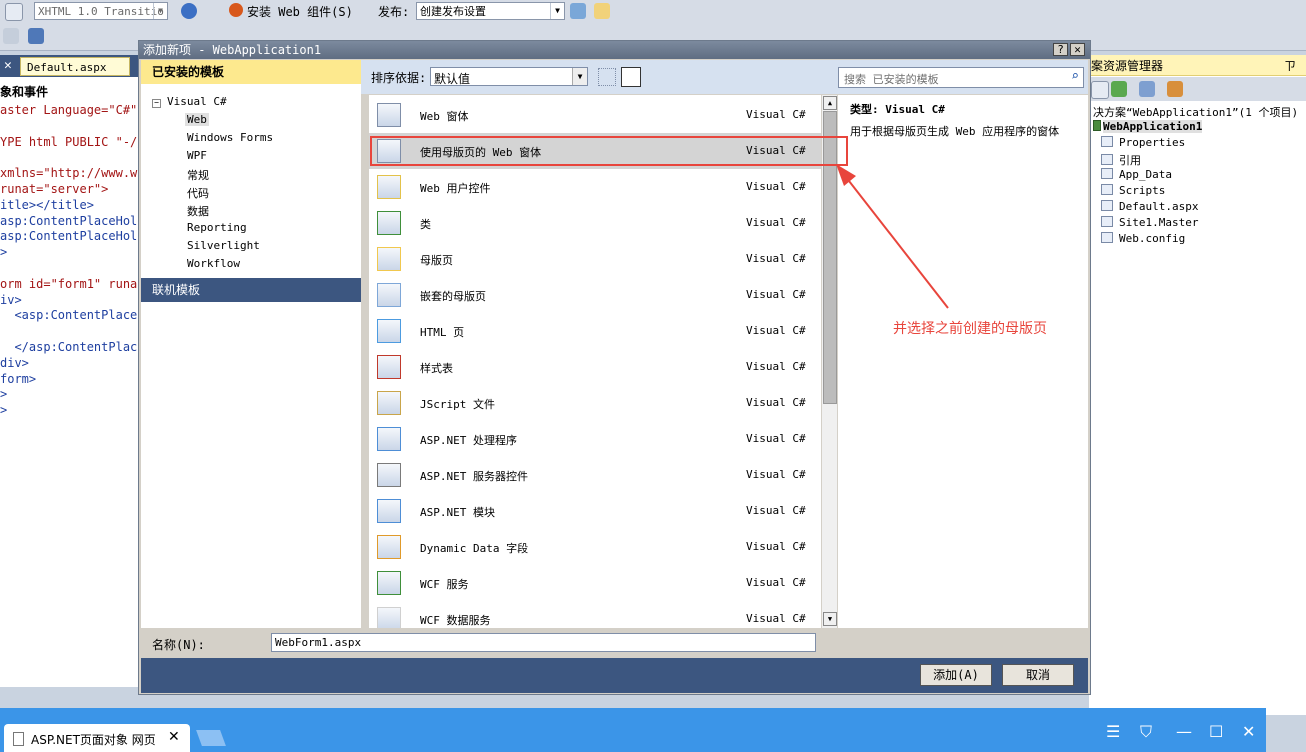 Image resolution: width=1306 pixels, height=752 pixels. I want to click on undo-icon, so click(14, 12).